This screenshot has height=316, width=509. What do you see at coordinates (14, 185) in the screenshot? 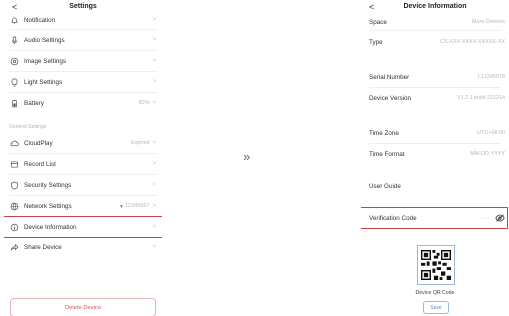
I see `shield-icon` at bounding box center [14, 185].